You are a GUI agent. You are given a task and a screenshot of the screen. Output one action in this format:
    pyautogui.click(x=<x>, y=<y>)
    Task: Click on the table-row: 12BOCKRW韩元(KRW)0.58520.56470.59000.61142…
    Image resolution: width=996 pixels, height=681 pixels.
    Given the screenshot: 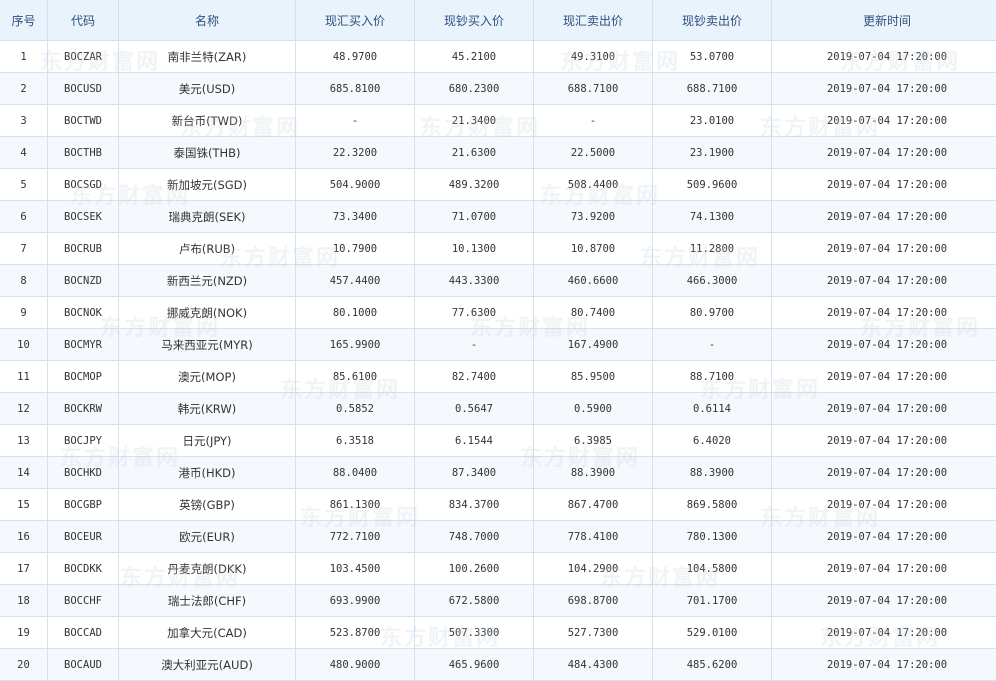 What is the action you would take?
    pyautogui.click(x=498, y=409)
    